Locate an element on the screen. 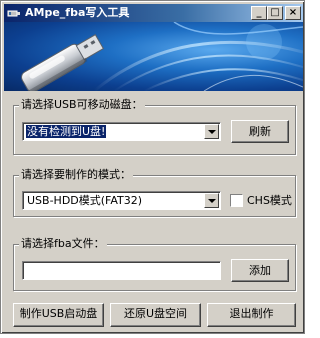 The width and height of the screenshot is (320, 338). chs-mode-label: CHS模式 is located at coordinates (269, 200).